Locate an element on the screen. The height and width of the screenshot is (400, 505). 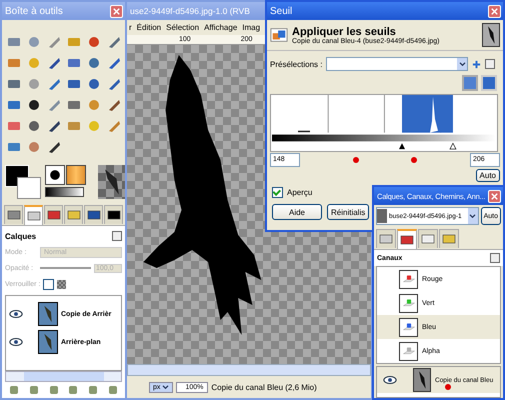
lock-alpha-icon is located at coordinates (61, 284).